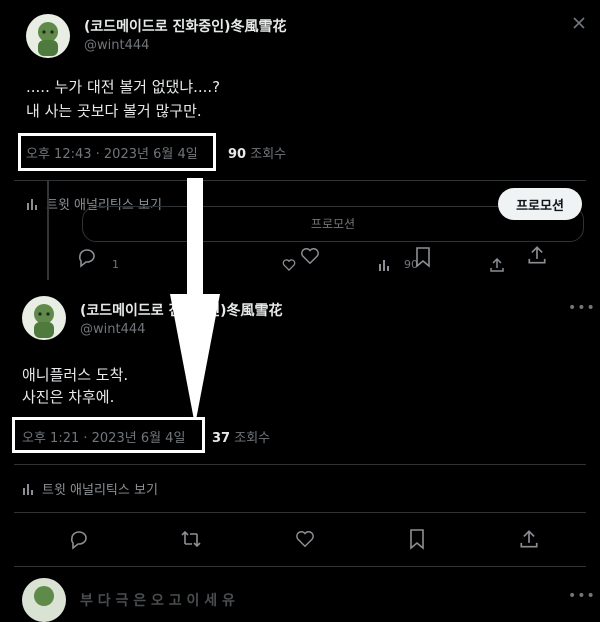  I want to click on view-count: 90 조회수, so click(257, 152).